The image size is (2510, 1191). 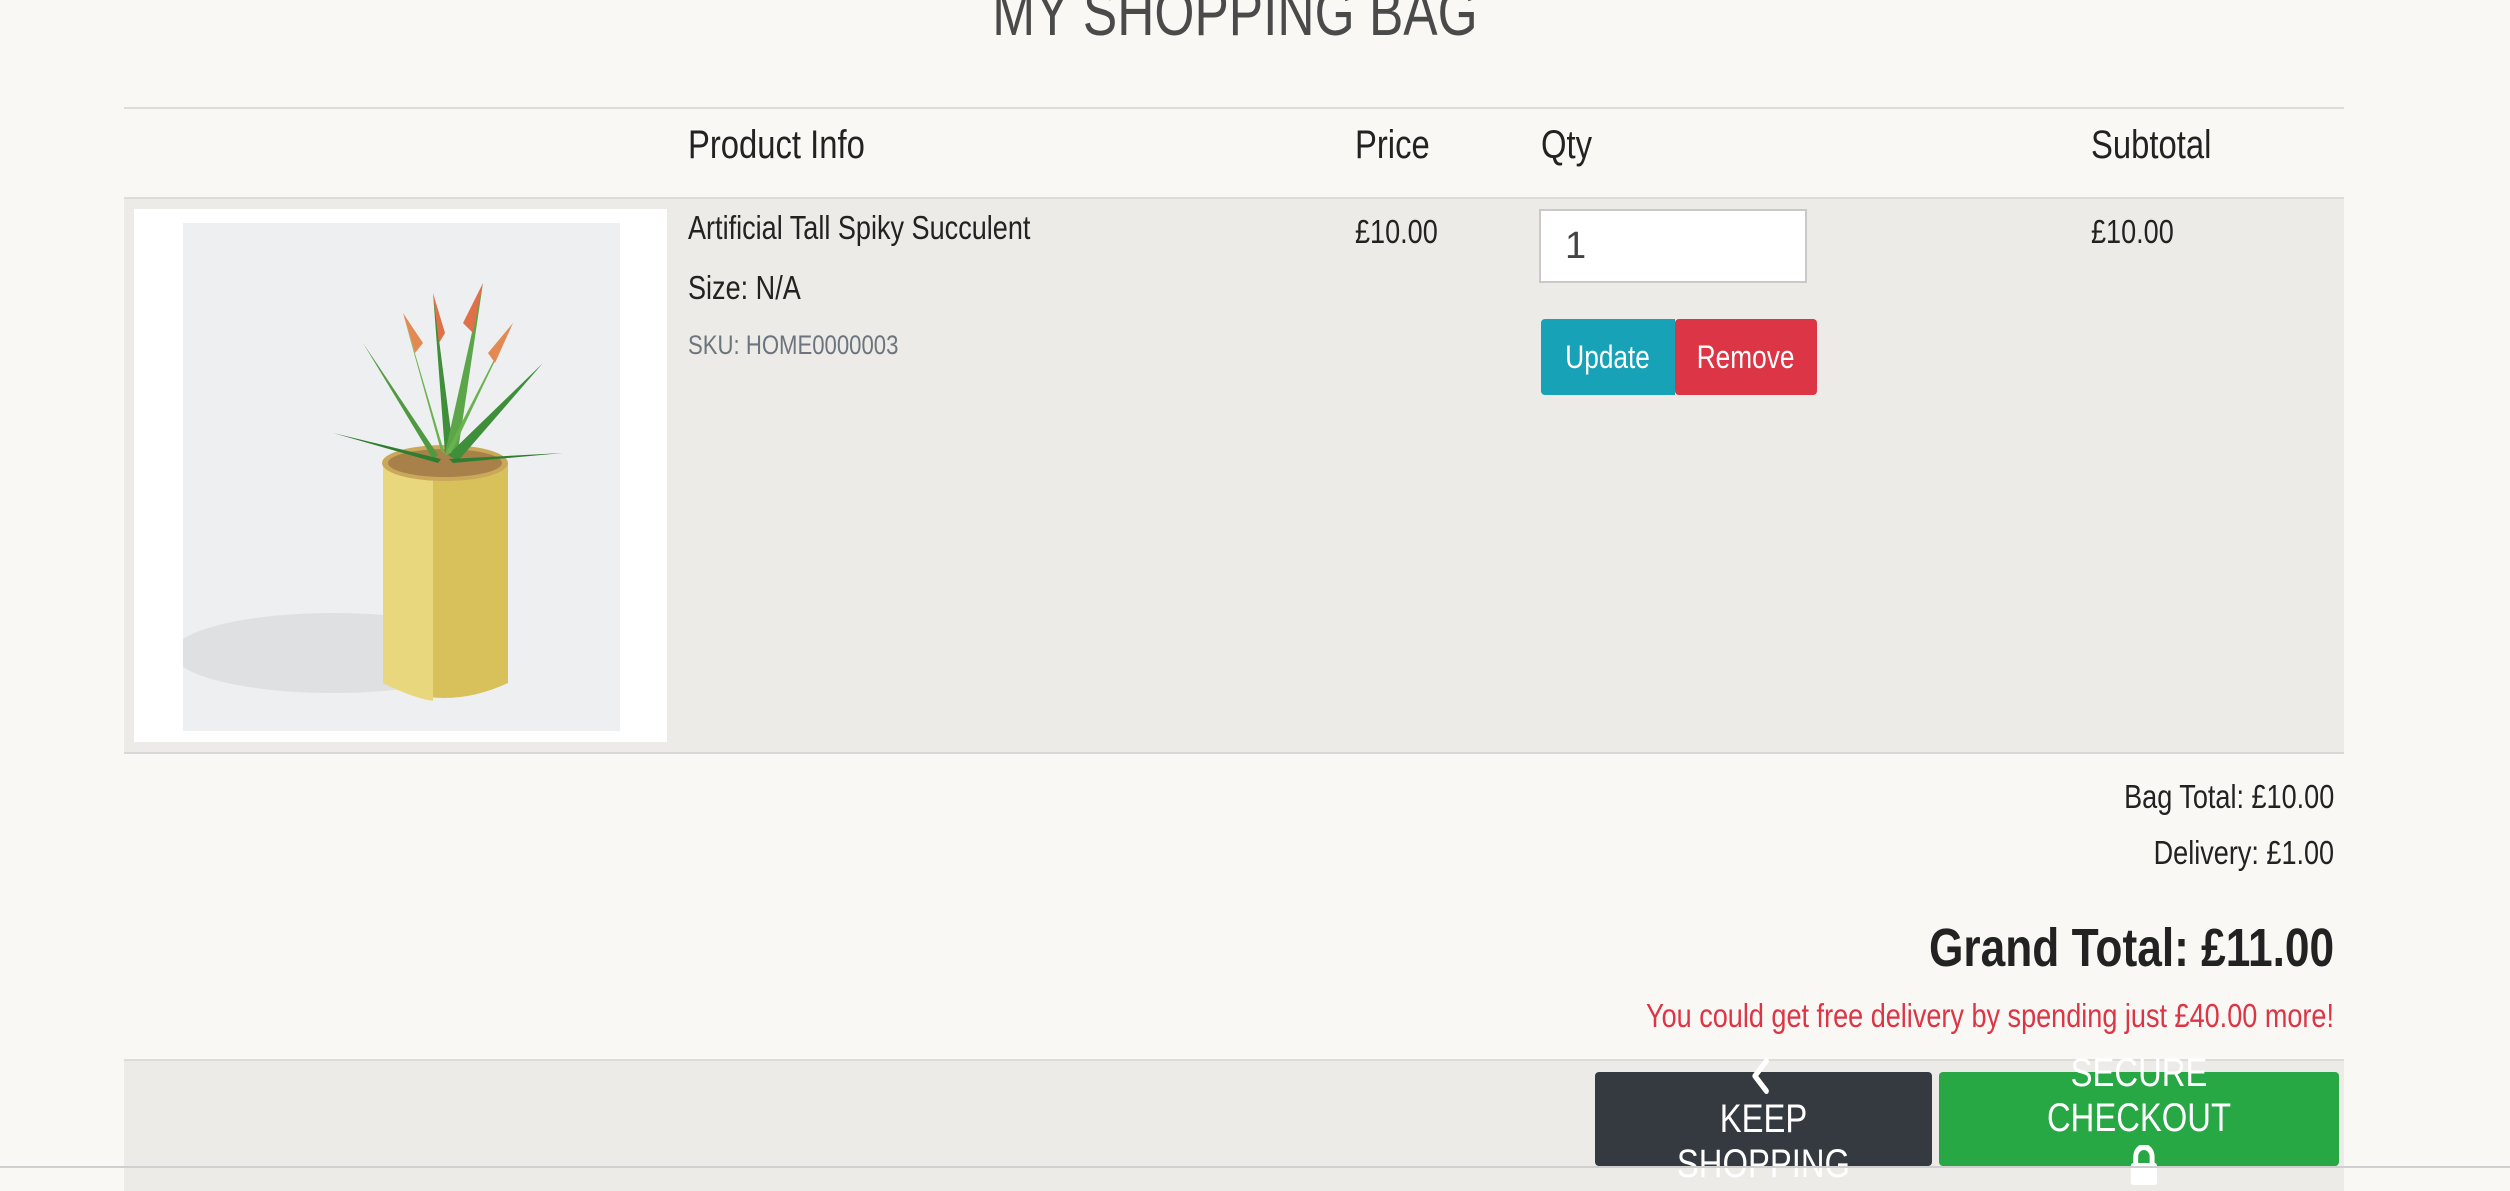 What do you see at coordinates (2132, 231) in the screenshot?
I see `product-subtotal: £10.00` at bounding box center [2132, 231].